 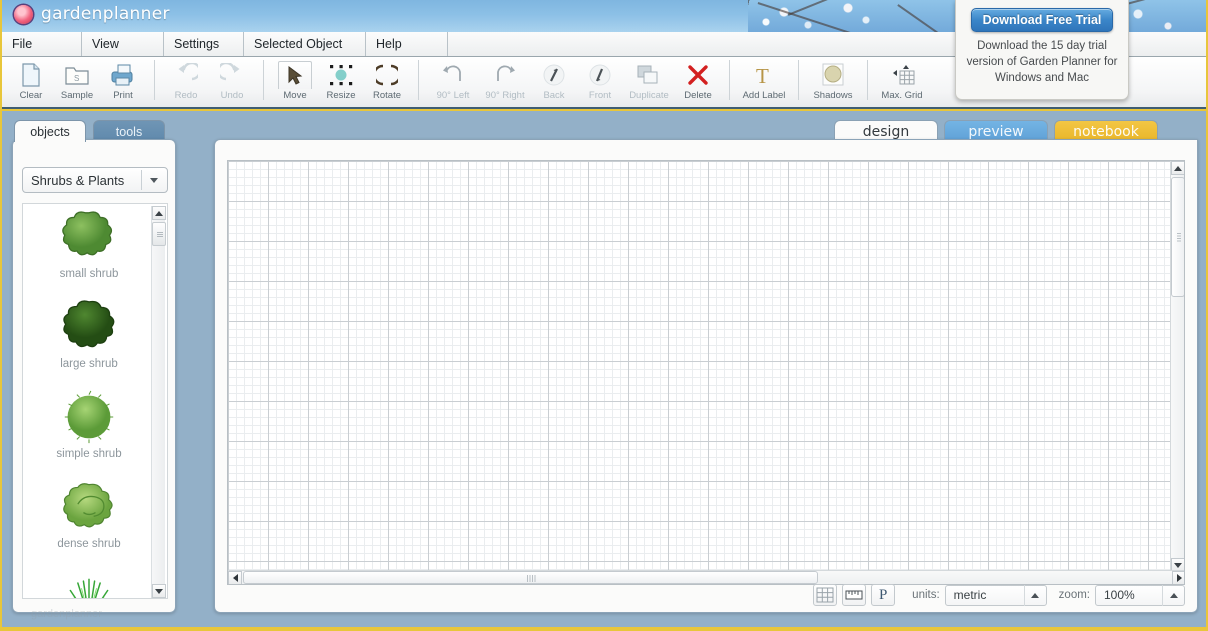 I want to click on scrollbar-thumb, so click(x=159, y=234).